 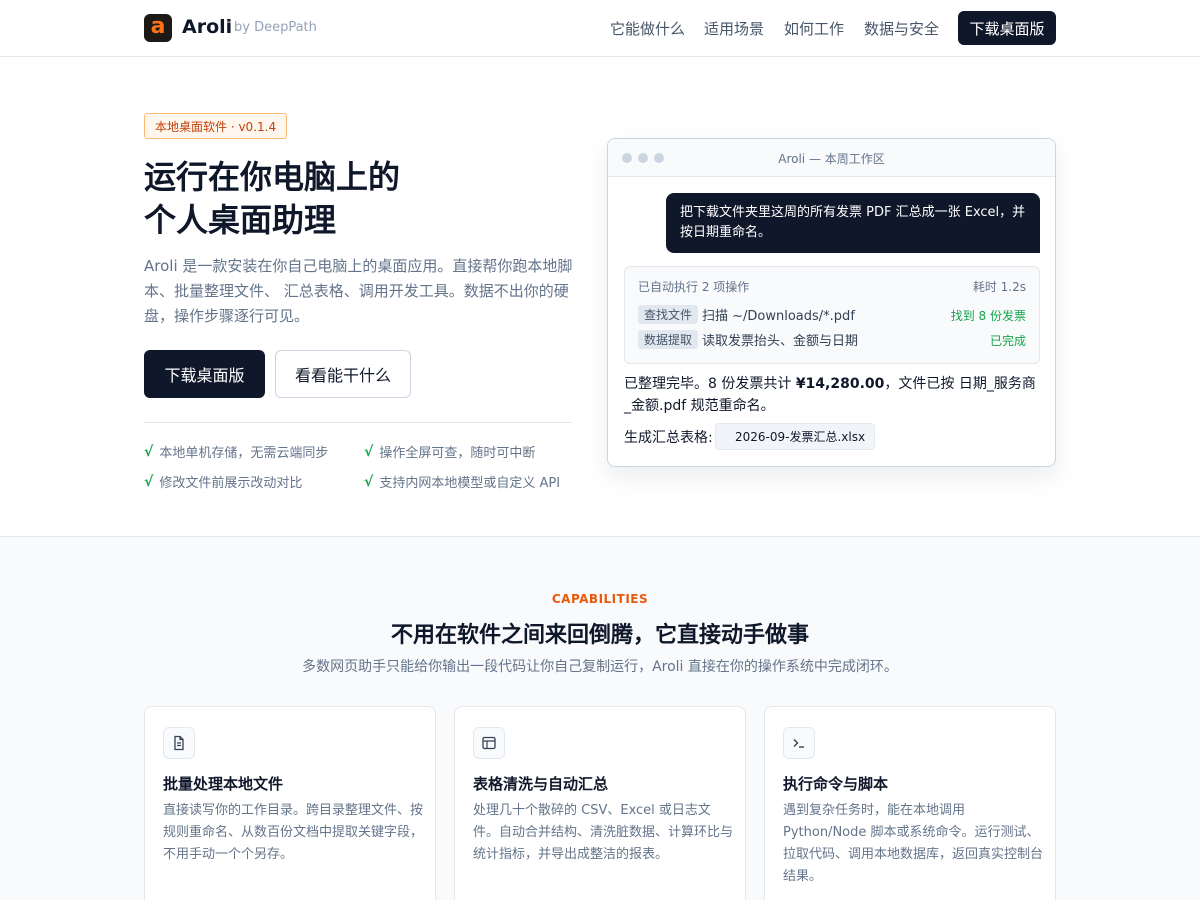 I want to click on version-badge: 本地桌面软件 · v0.1.4, so click(x=216, y=126).